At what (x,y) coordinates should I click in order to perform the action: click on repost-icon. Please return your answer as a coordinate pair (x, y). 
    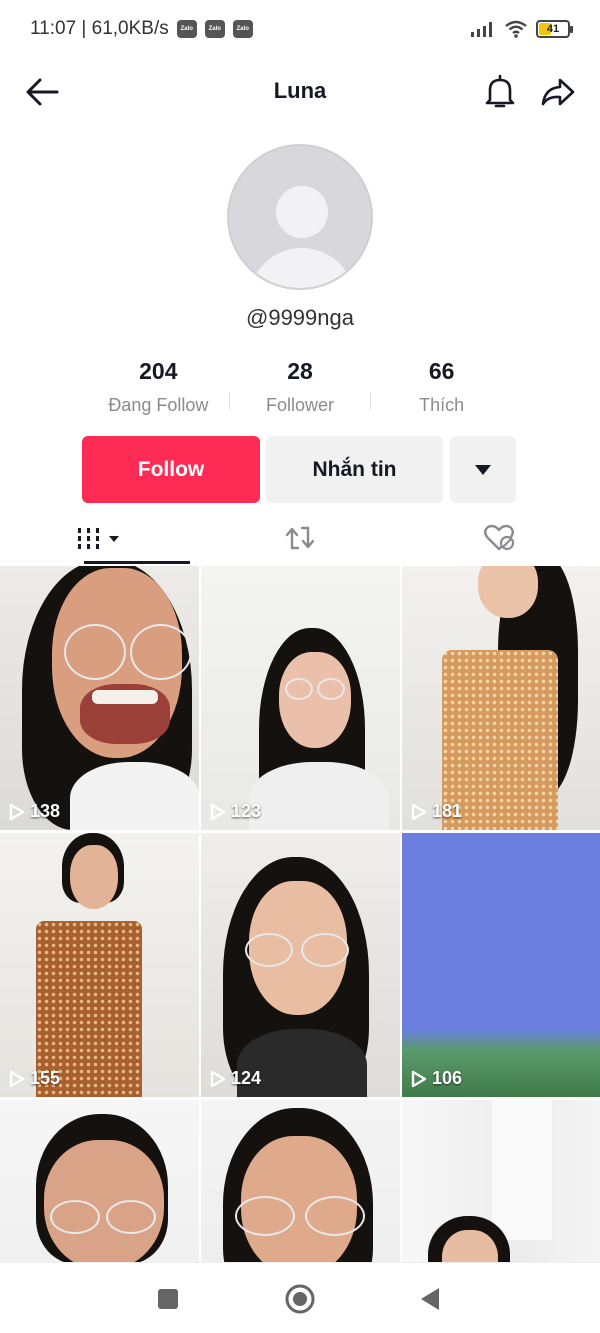
    Looking at the image, I should click on (300, 538).